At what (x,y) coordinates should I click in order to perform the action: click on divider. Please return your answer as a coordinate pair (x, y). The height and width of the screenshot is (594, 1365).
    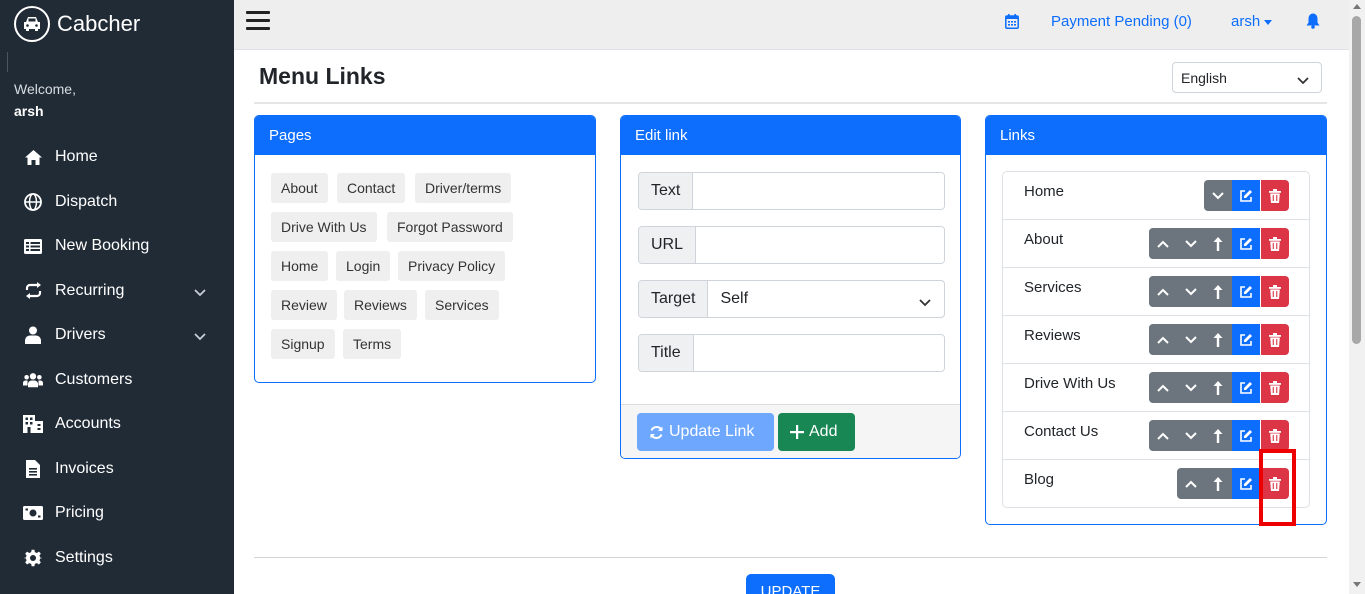
    Looking at the image, I should click on (790, 557).